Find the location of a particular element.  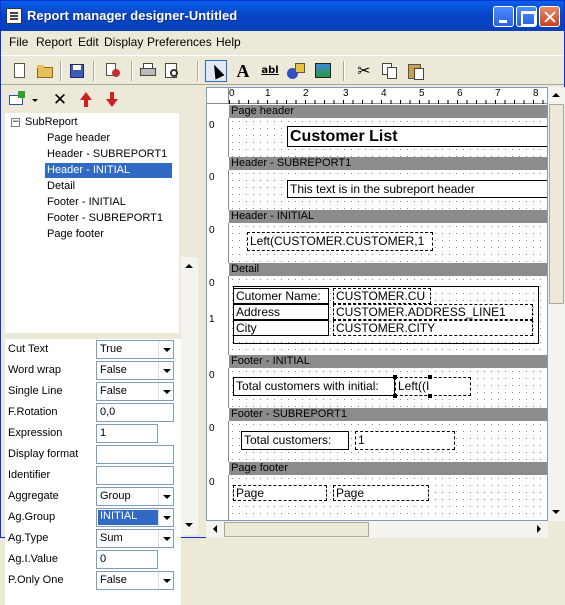

canvas-vertical-scrollbar is located at coordinates (556, 304).